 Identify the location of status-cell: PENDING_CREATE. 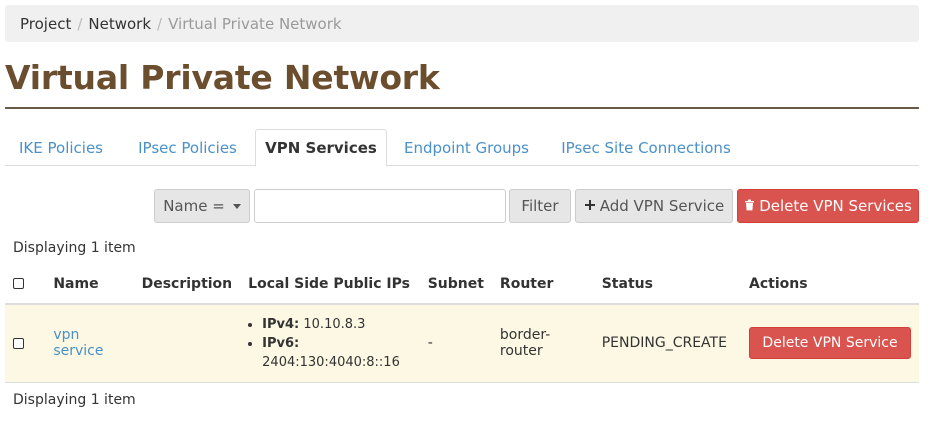
(667, 343).